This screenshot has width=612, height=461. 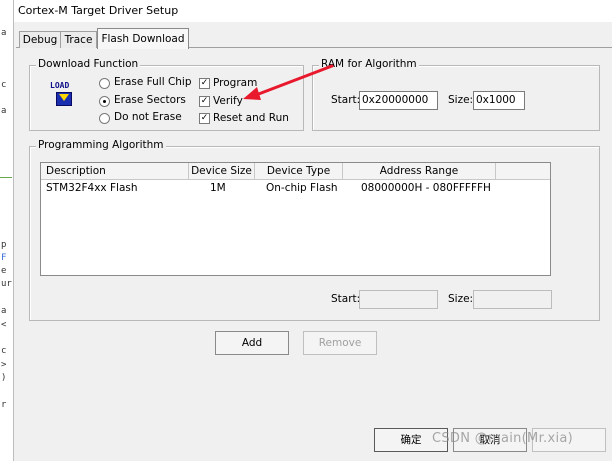 I want to click on arrow-head, so click(x=252, y=93).